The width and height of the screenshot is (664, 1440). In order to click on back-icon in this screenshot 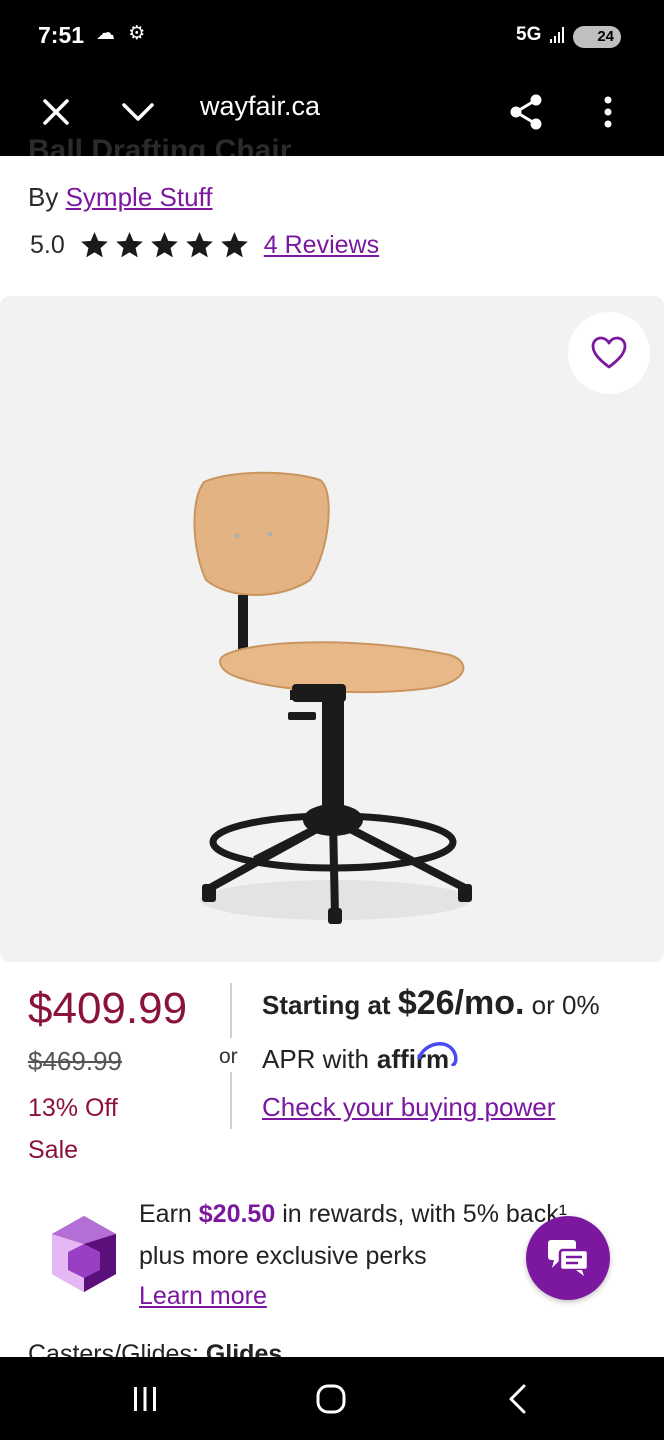, I will do `click(517, 1399)`.